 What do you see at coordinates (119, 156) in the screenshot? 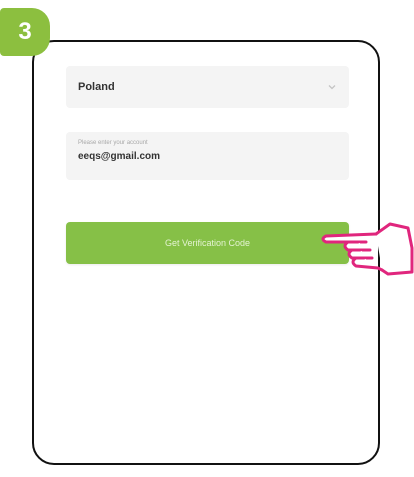
I see `account-field-value: eeqs@gmail.com` at bounding box center [119, 156].